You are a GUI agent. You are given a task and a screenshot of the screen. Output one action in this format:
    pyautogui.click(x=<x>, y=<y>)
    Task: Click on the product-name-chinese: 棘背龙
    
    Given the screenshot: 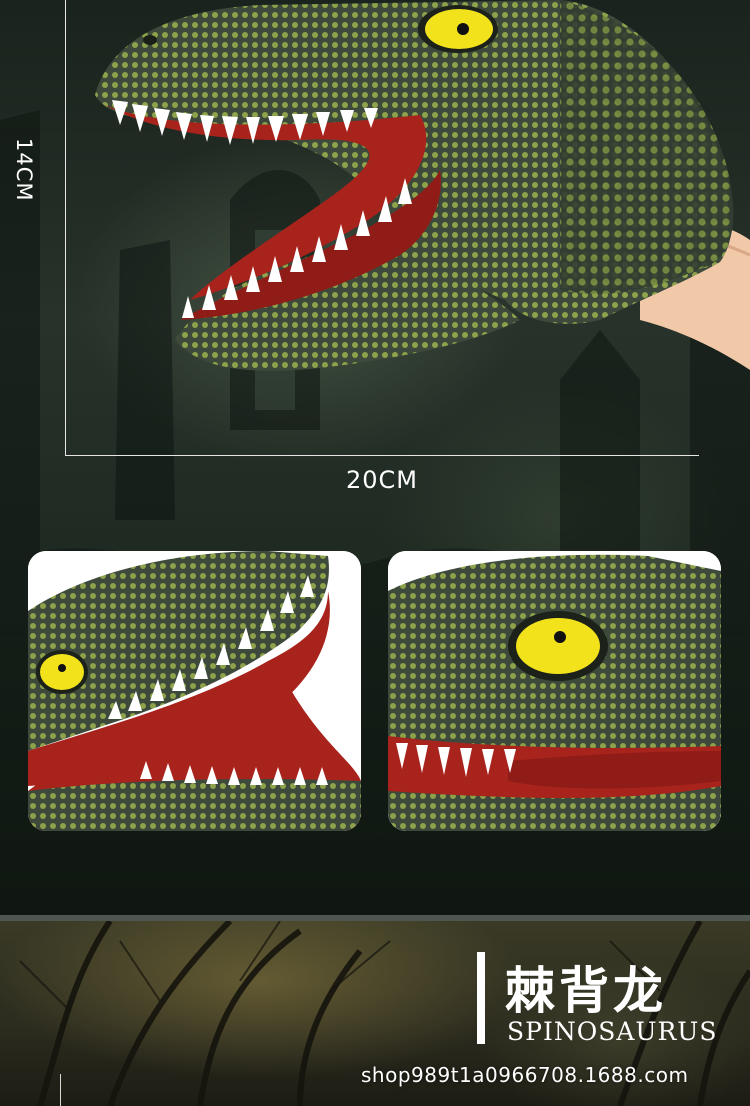 What is the action you would take?
    pyautogui.click(x=586, y=991)
    